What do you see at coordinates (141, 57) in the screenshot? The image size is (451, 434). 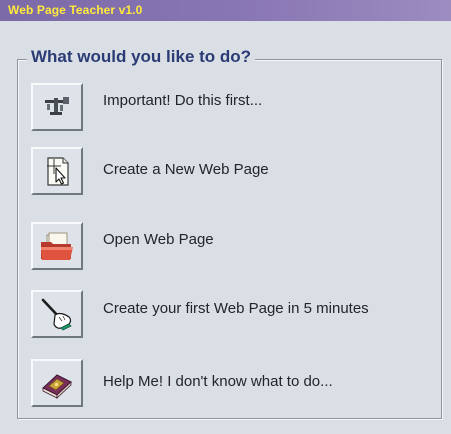 I see `group-legend: What would you like to do?` at bounding box center [141, 57].